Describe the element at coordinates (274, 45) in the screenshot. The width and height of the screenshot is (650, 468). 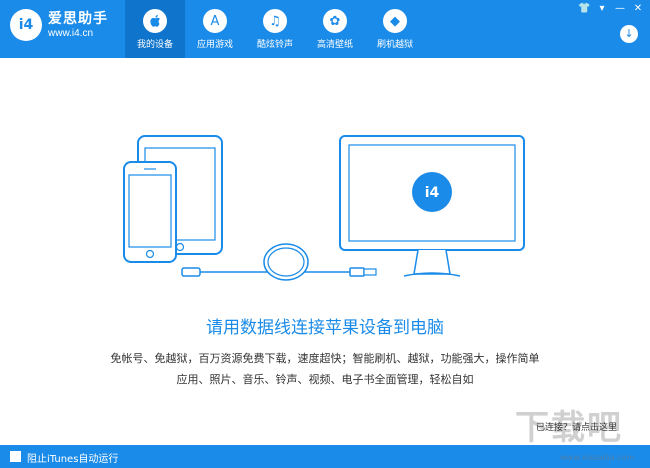
I see `tab-ringtones-label: 酷炫铃声` at that location.